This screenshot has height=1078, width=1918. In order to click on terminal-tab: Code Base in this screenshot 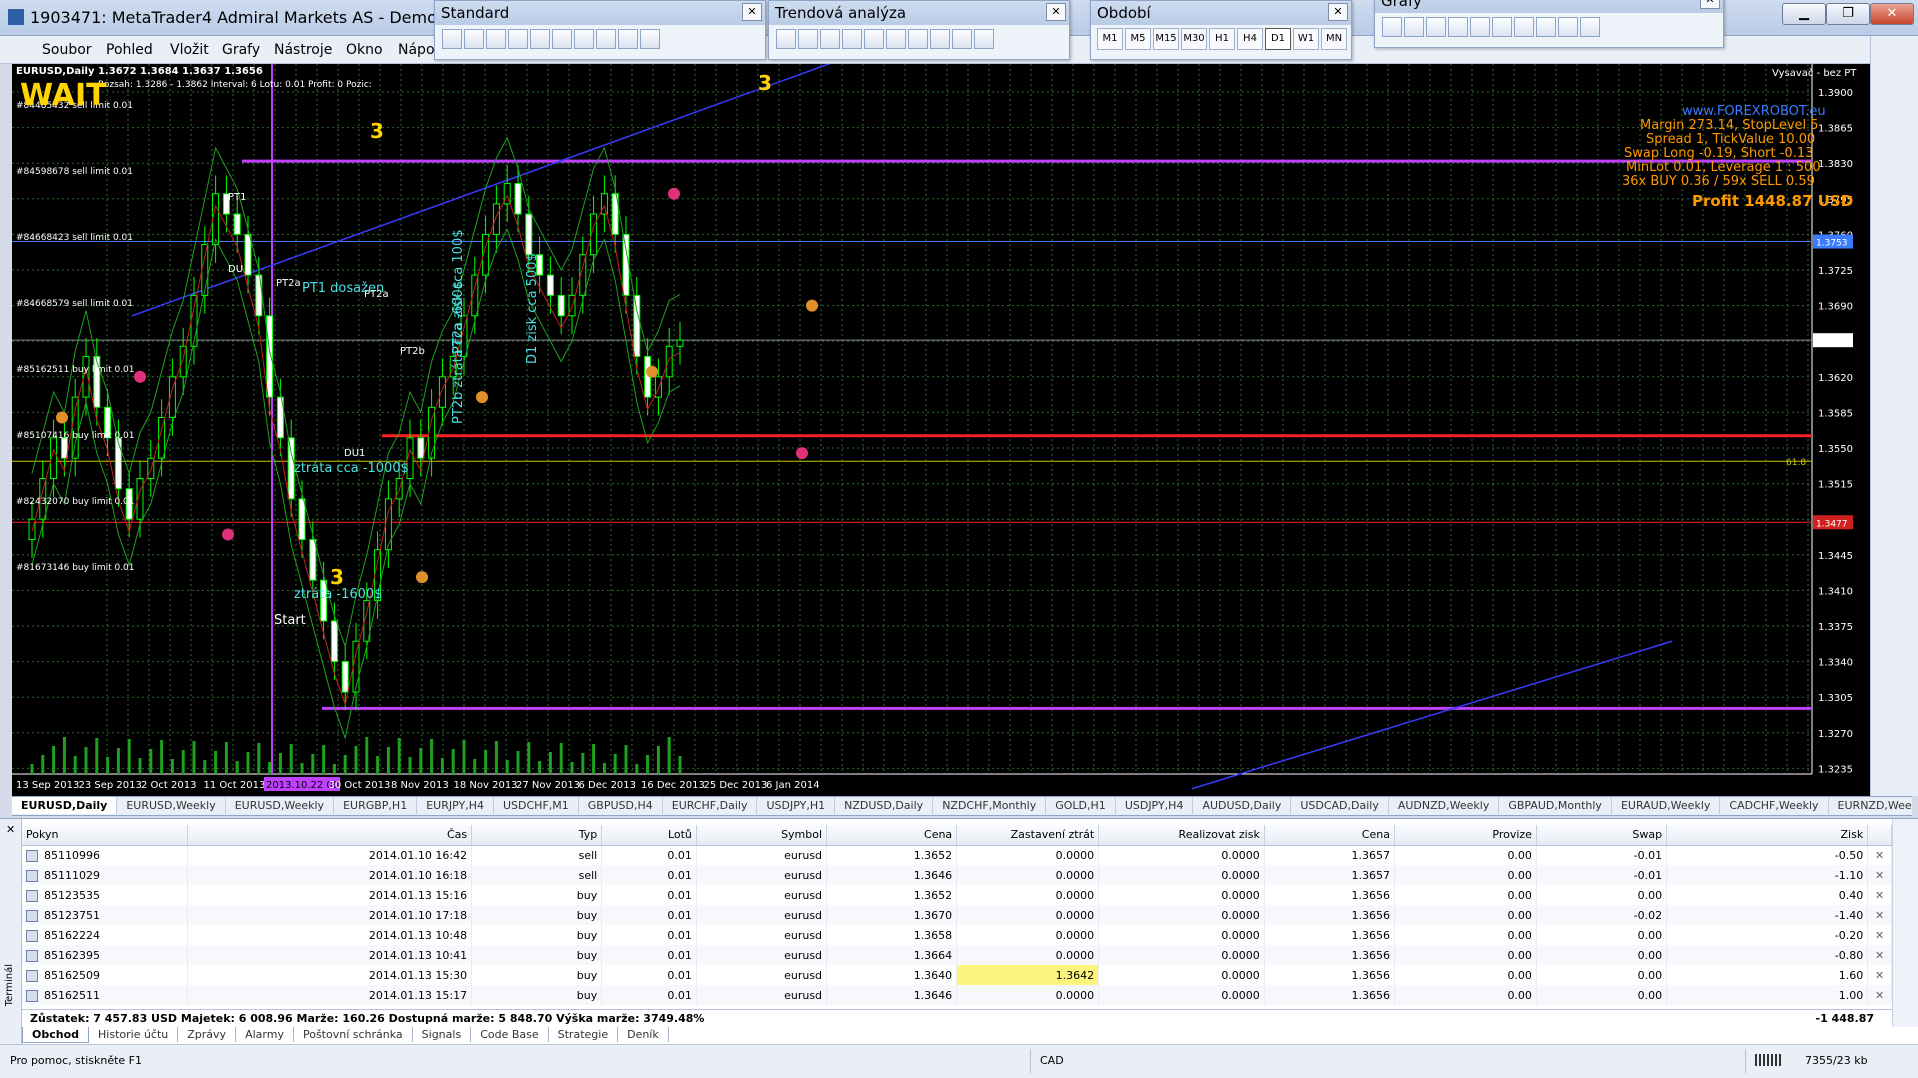, I will do `click(510, 1034)`.